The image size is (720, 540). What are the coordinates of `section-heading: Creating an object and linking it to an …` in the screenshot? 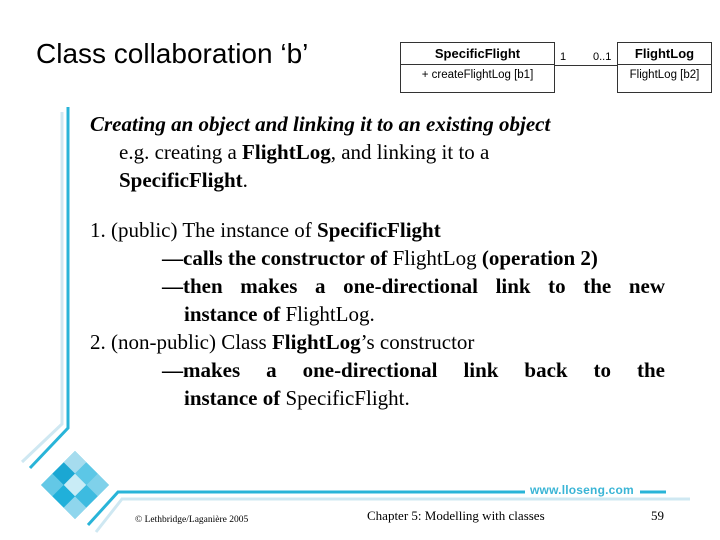 It's located at (320, 124).